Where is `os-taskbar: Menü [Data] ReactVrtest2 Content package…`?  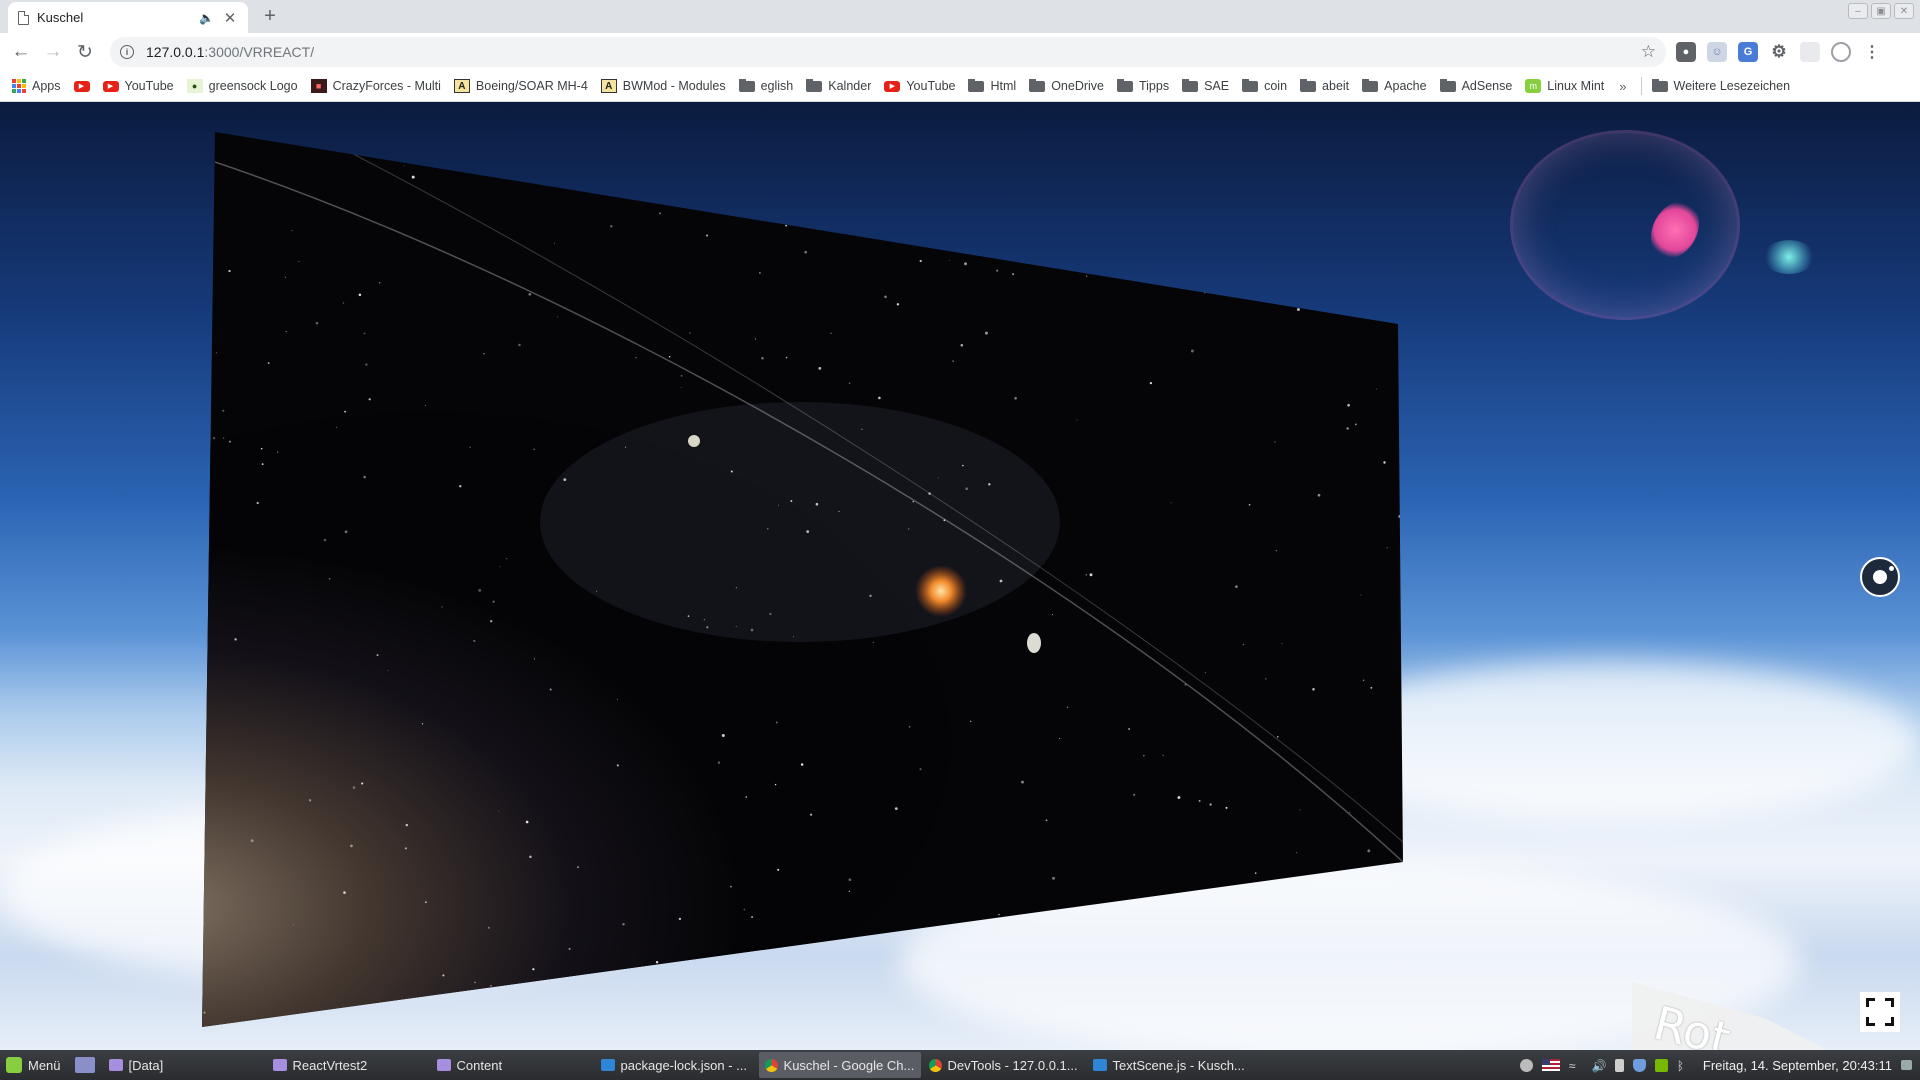
os-taskbar: Menü [Data] ReactVrtest2 Content package… is located at coordinates (960, 1065).